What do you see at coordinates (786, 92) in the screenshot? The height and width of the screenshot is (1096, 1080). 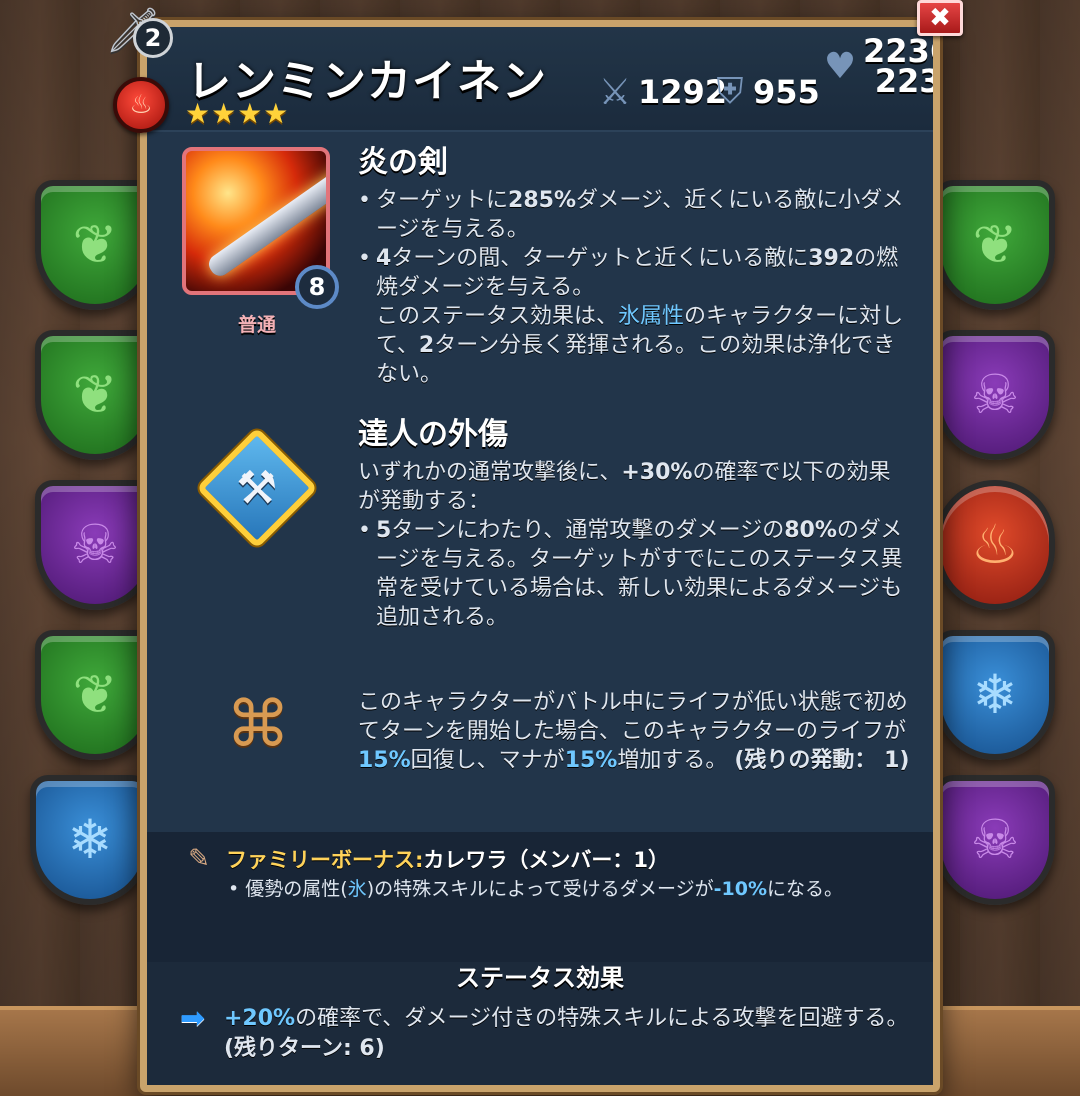 I see `defense-value: 955` at bounding box center [786, 92].